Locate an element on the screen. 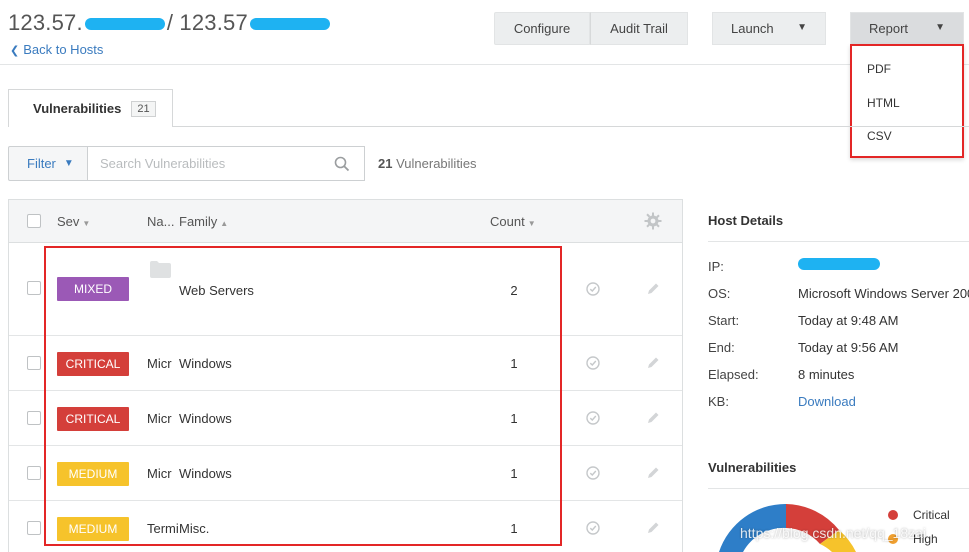  header-divider is located at coordinates (484, 64).